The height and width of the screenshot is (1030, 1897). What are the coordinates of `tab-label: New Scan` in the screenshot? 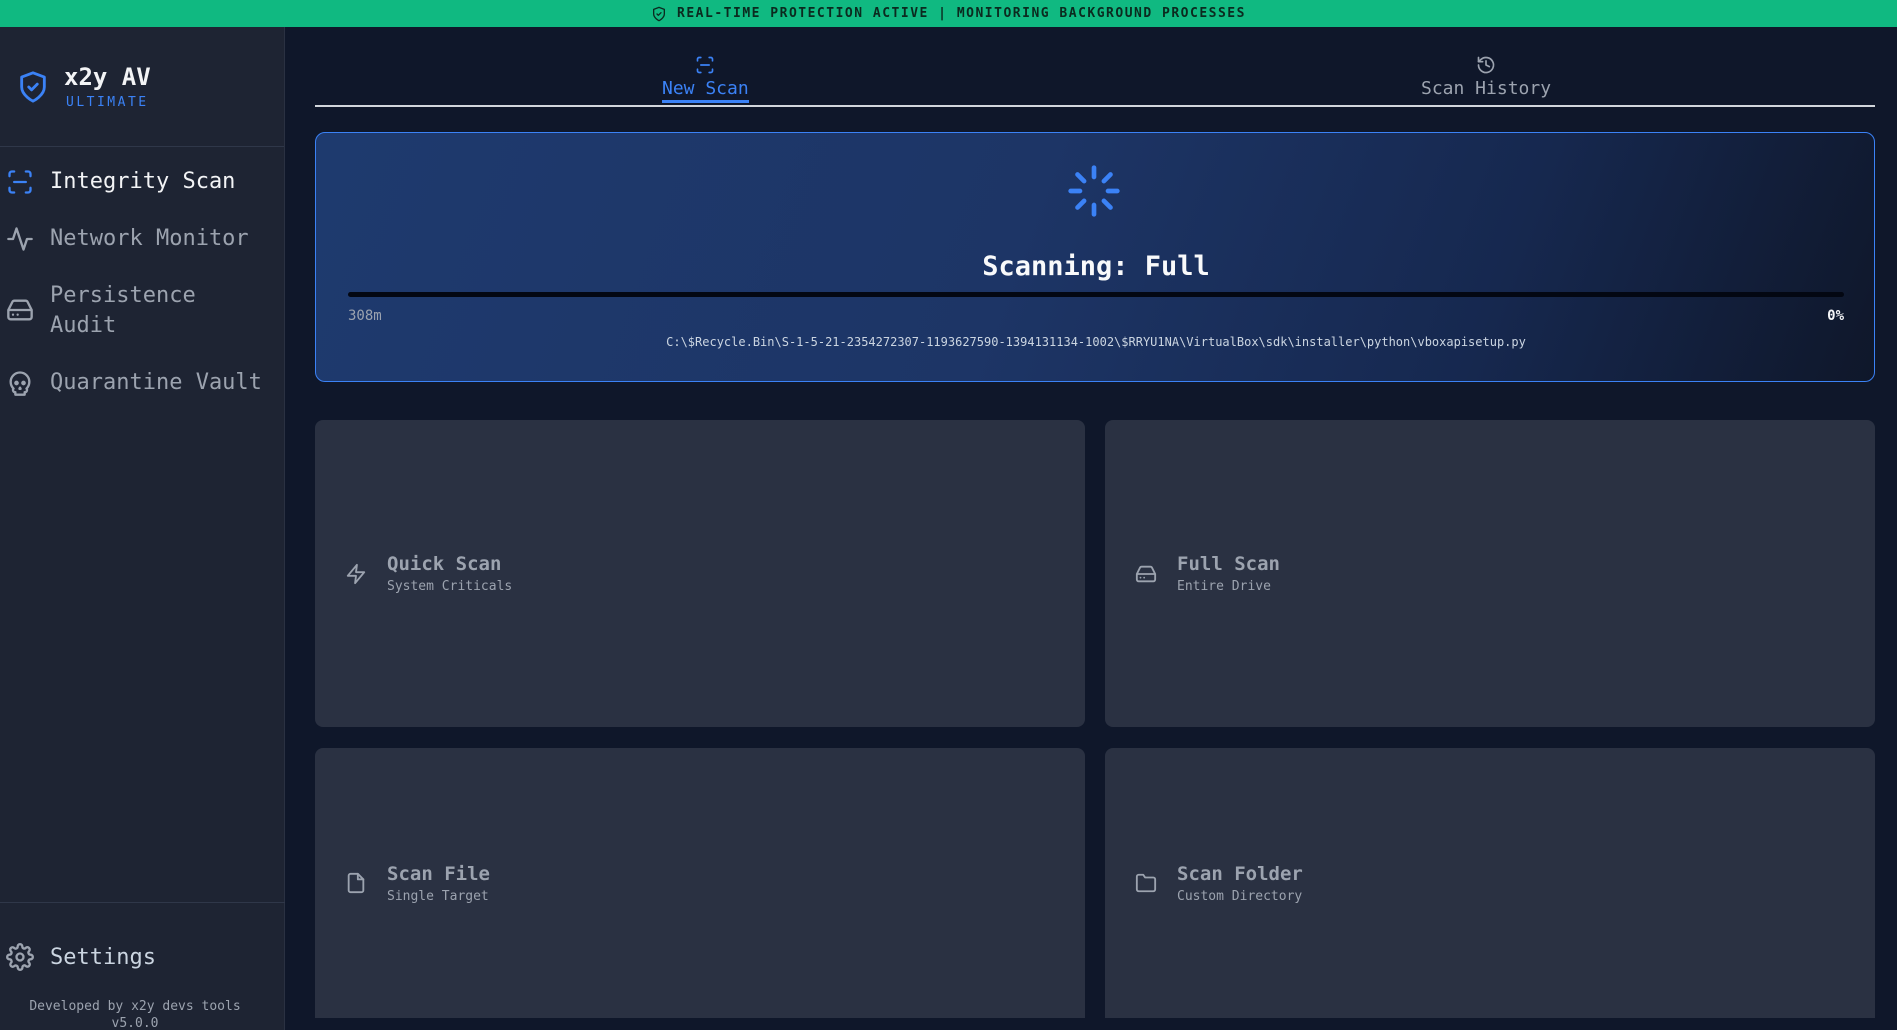 It's located at (705, 90).